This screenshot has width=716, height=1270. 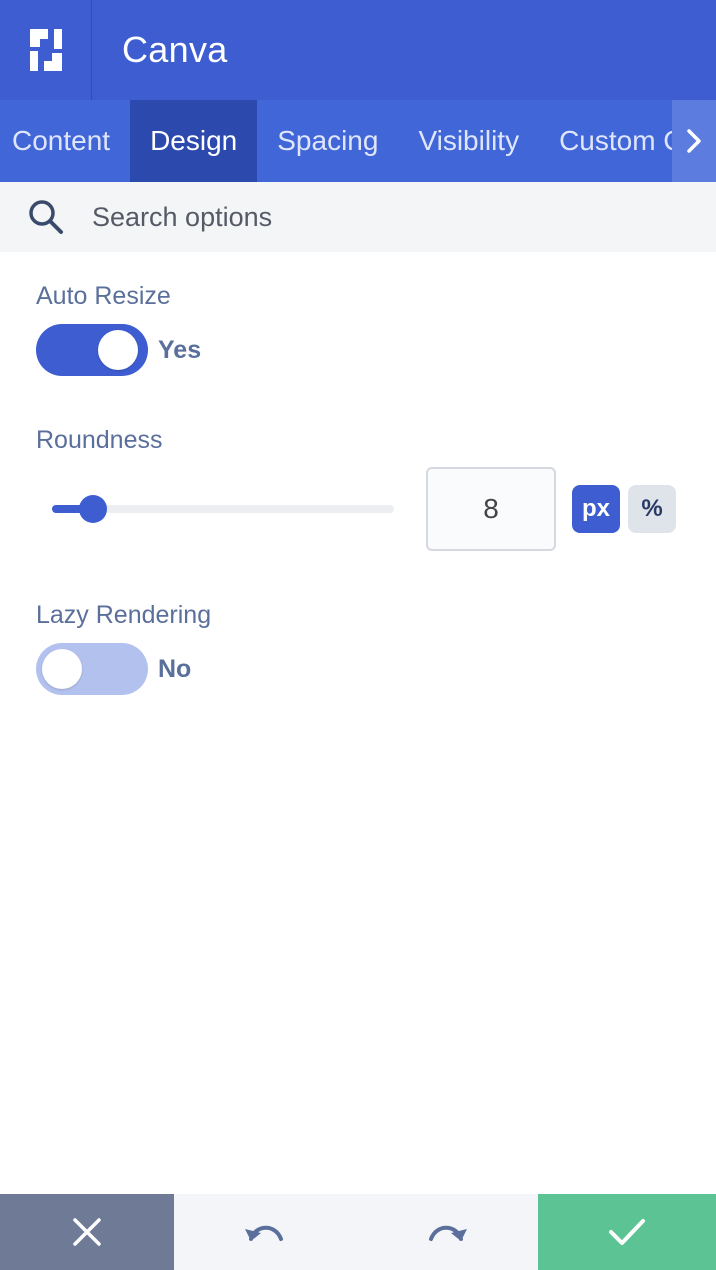 I want to click on lazy-rendering-state: No, so click(x=175, y=669).